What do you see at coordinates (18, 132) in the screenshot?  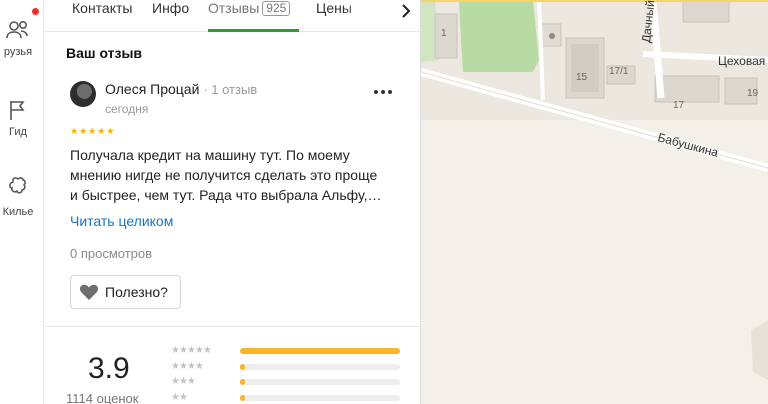 I see `sidebar-item-label: Гид` at bounding box center [18, 132].